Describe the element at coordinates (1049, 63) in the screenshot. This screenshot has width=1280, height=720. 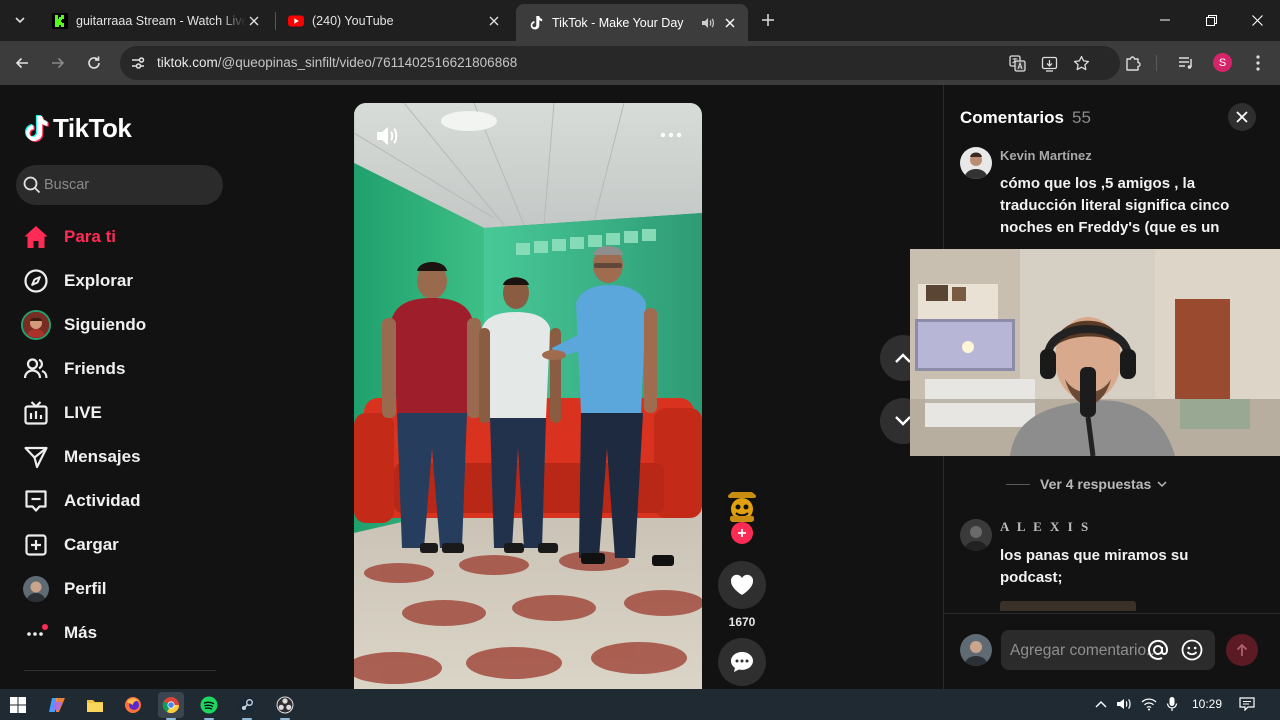
I see `install-app-icon` at that location.